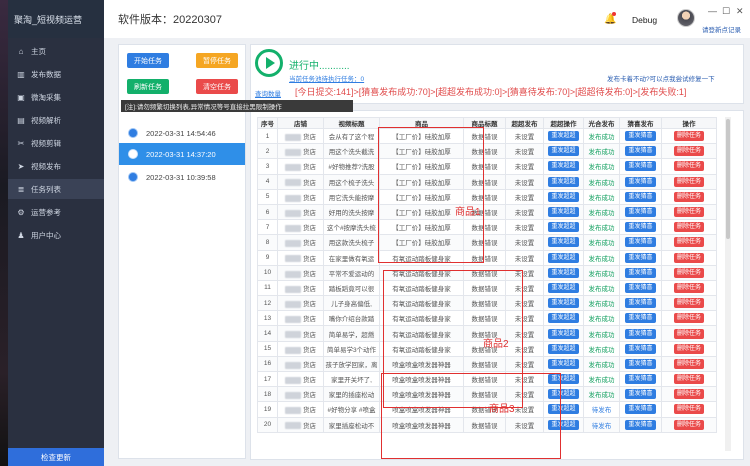 The width and height of the screenshot is (750, 466). I want to click on task-list-item: 2022-03-31 14:37:20, so click(182, 154).